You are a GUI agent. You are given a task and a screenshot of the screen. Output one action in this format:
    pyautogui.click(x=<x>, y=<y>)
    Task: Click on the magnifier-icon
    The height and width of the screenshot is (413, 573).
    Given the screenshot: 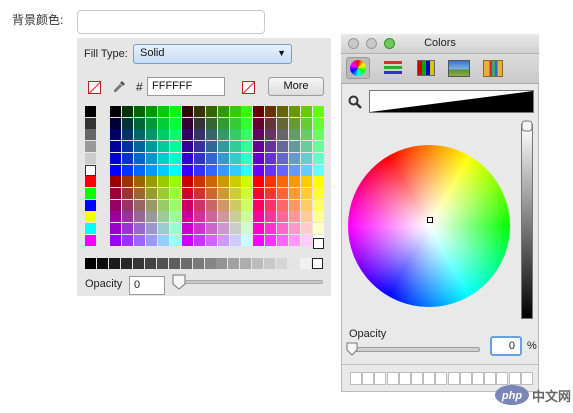 What is the action you would take?
    pyautogui.click(x=355, y=102)
    